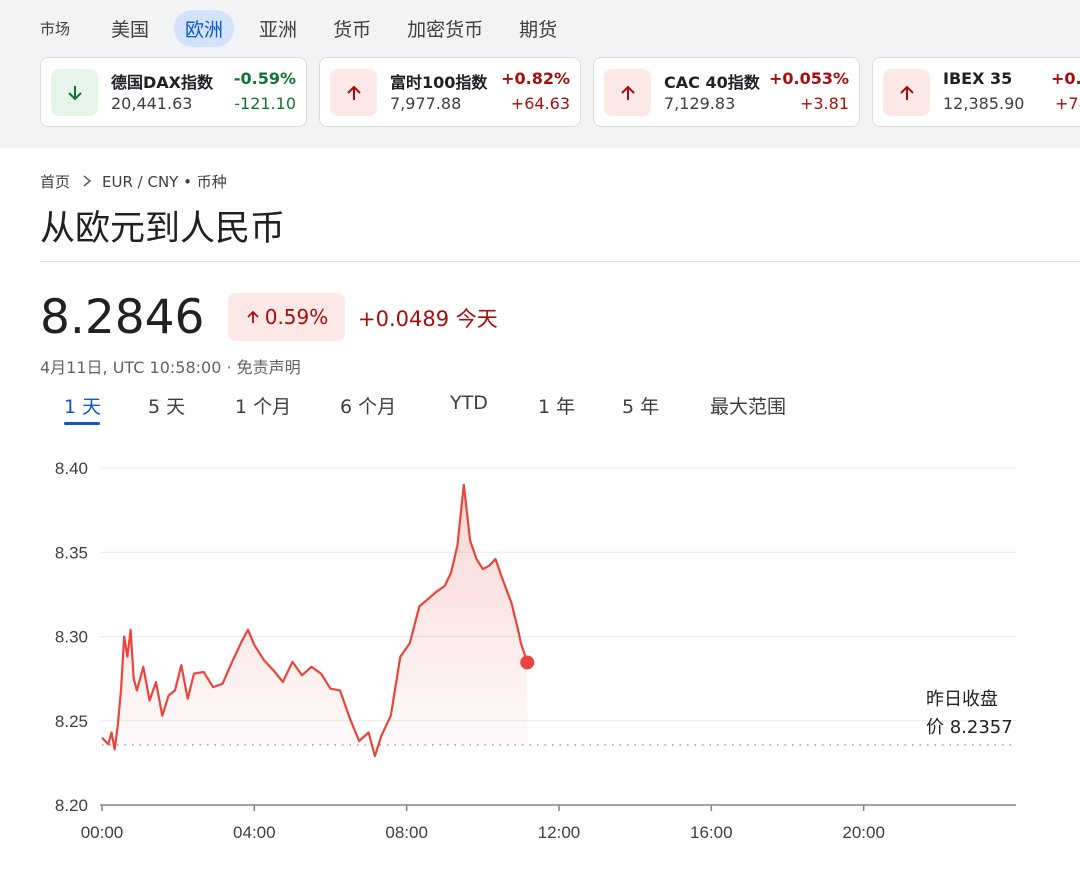 The height and width of the screenshot is (879, 1080). Describe the element at coordinates (55, 181) in the screenshot. I see `breadcrumb-home: 首页` at that location.